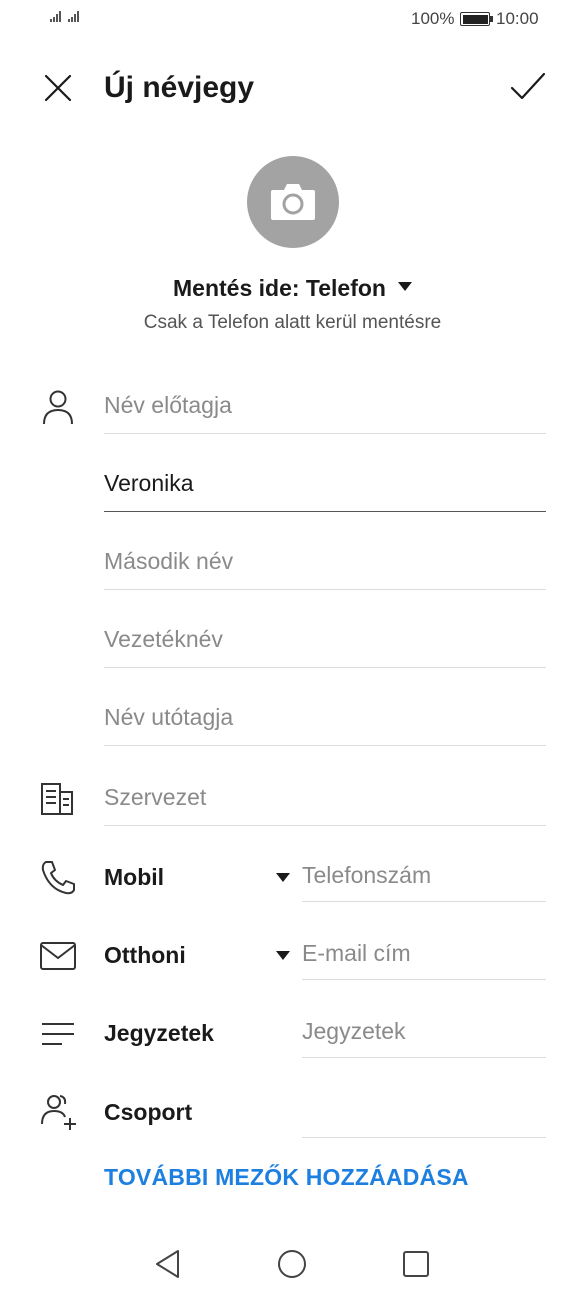  I want to click on page-title: Új névjegy, so click(179, 87).